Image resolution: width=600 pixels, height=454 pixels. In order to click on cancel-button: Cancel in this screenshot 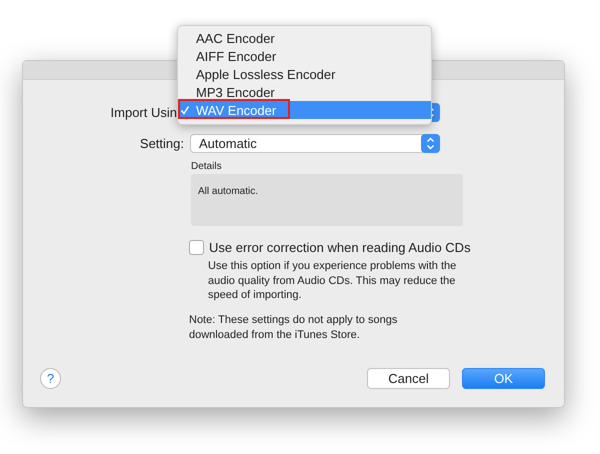, I will do `click(408, 378)`.